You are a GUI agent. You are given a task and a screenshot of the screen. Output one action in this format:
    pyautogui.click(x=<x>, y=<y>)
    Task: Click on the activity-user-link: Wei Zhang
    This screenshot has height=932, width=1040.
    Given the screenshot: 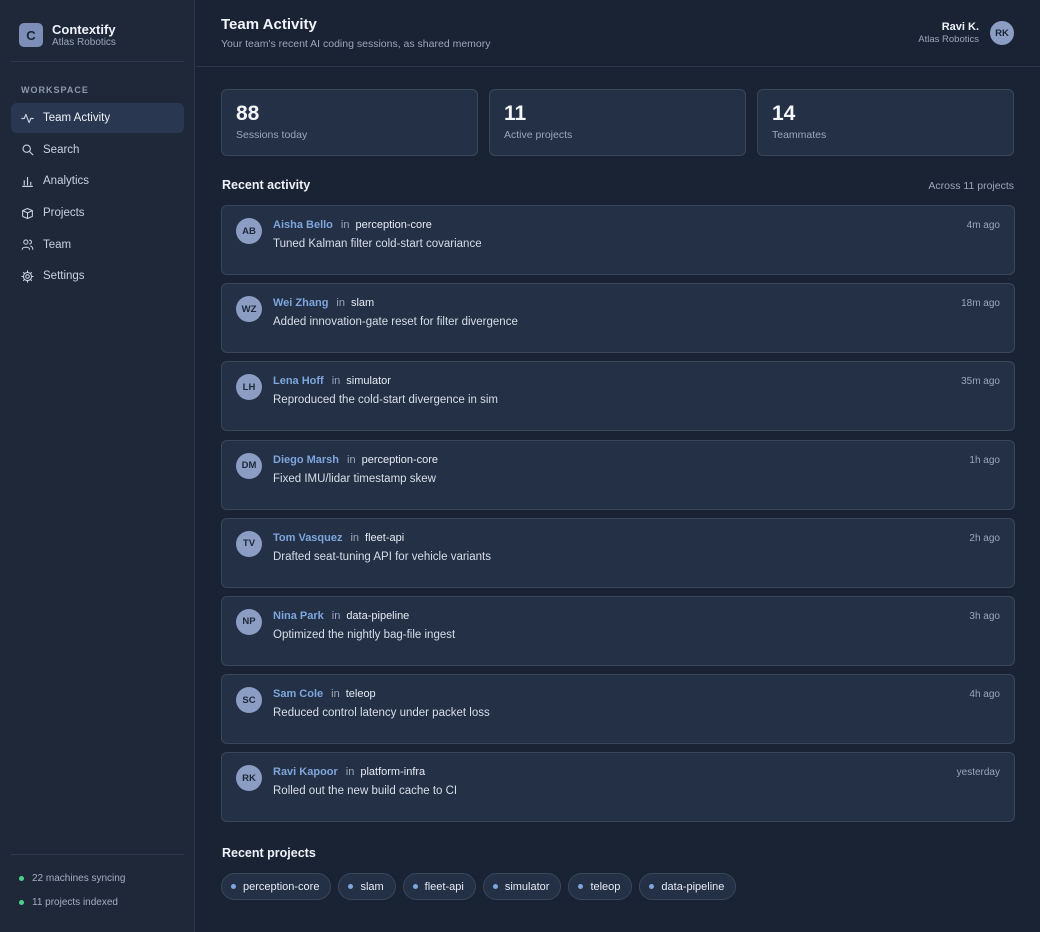 What is the action you would take?
    pyautogui.click(x=300, y=303)
    